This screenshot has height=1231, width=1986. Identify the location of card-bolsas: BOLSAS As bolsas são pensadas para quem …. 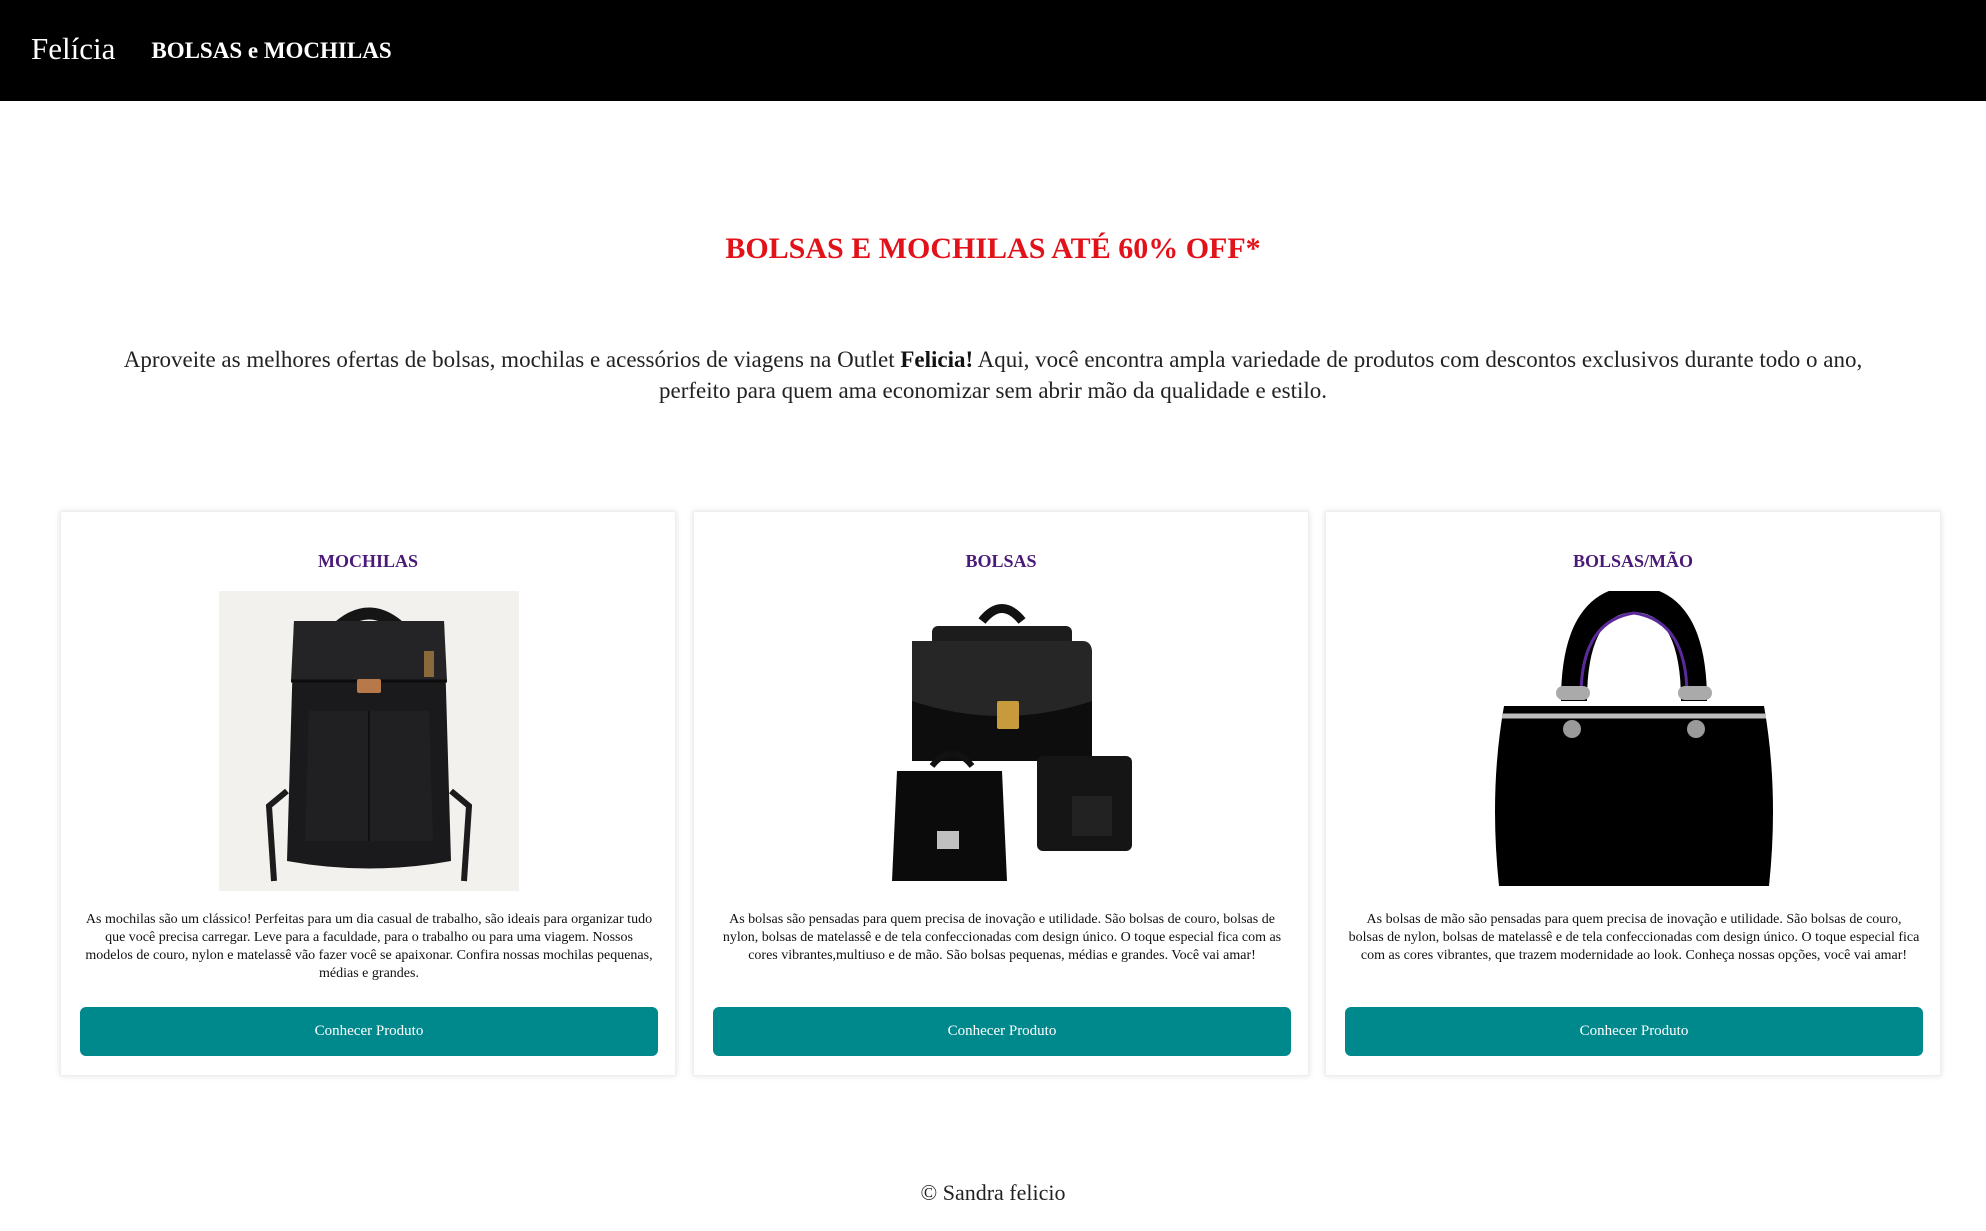
(1001, 793).